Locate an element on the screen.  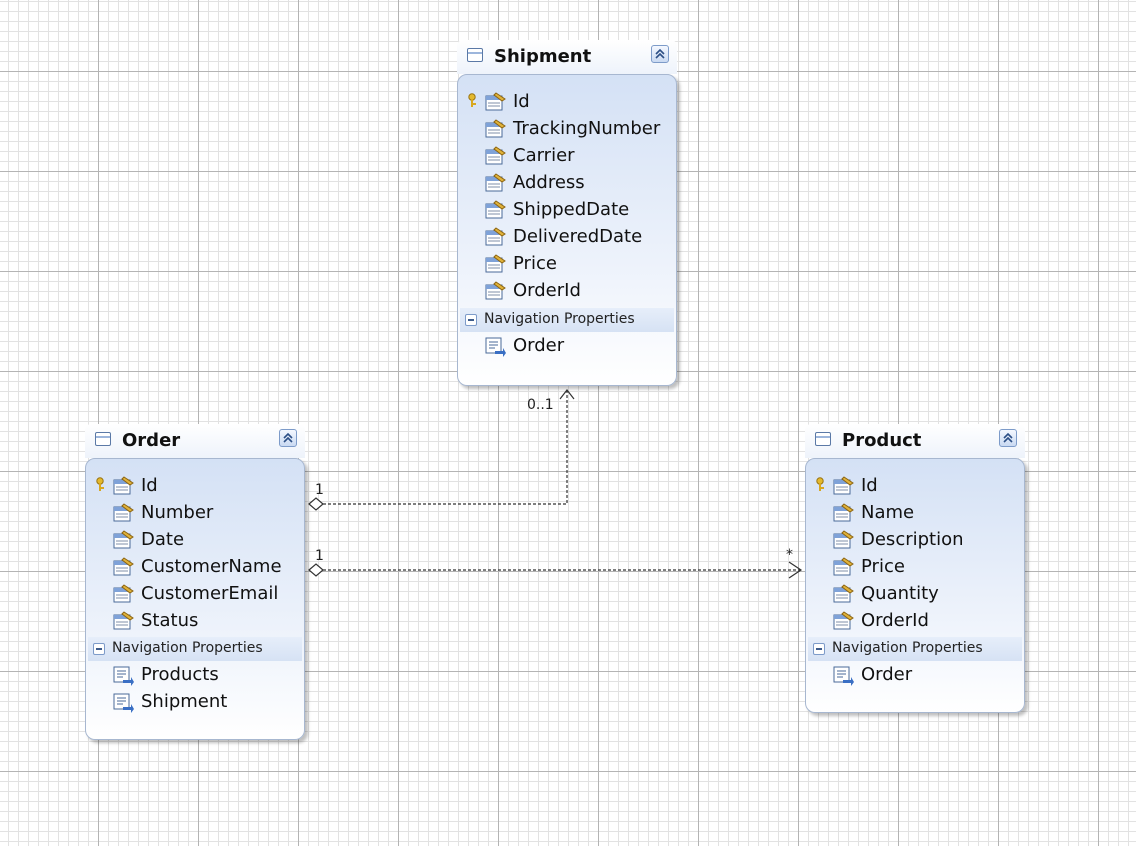
navigation-property-row: Shipment is located at coordinates (195, 702).